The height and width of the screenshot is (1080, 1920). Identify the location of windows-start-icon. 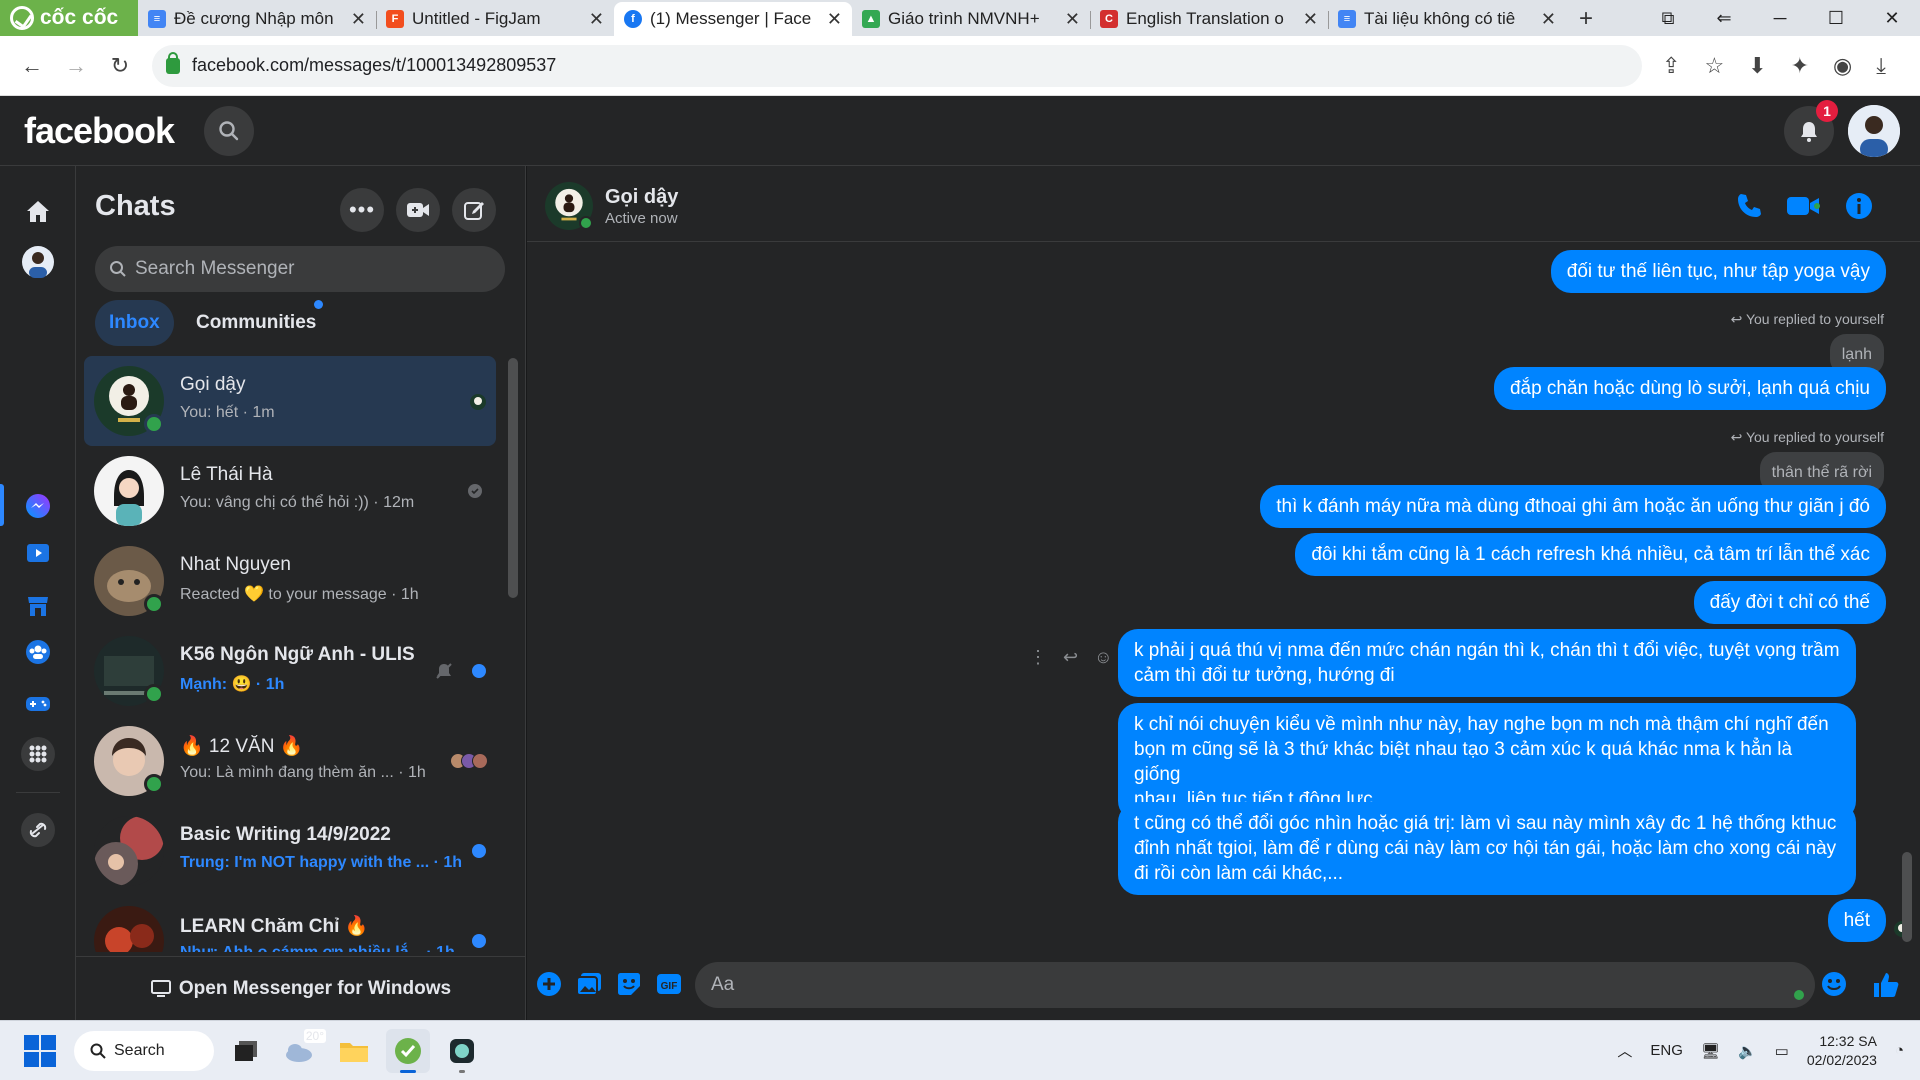
(40, 1050).